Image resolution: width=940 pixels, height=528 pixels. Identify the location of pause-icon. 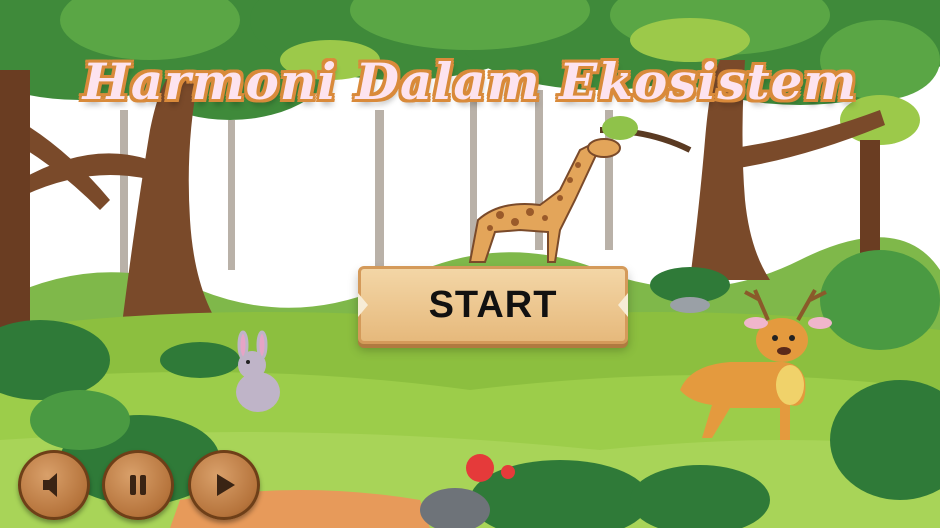
(138, 485).